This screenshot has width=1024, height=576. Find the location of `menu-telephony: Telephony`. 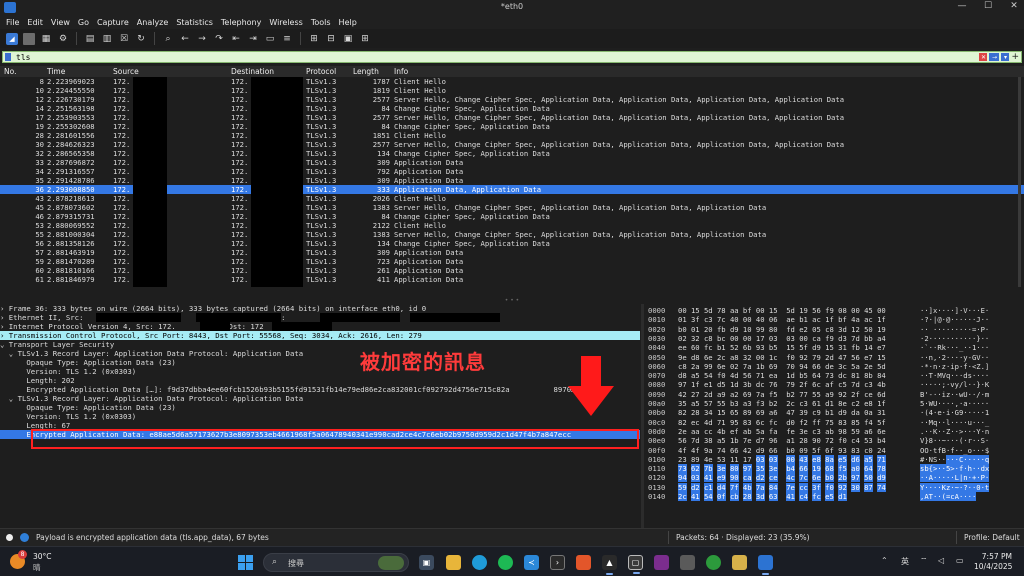

menu-telephony: Telephony is located at coordinates (241, 22).